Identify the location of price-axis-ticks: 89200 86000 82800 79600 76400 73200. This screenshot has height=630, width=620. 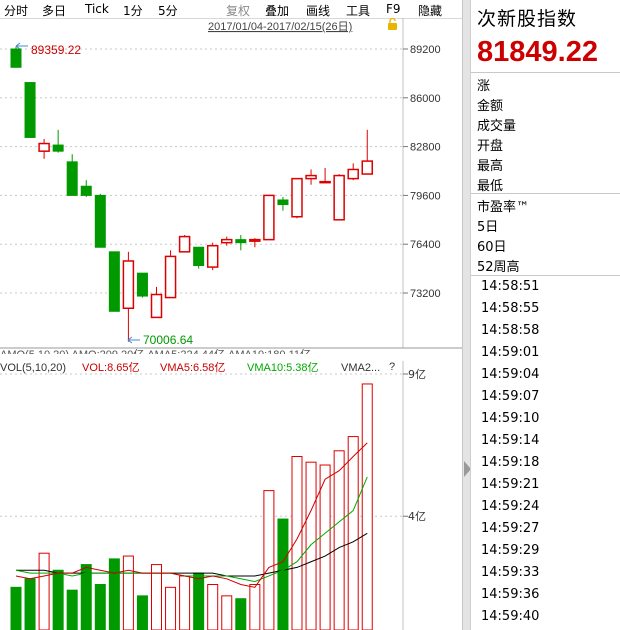
(422, 172).